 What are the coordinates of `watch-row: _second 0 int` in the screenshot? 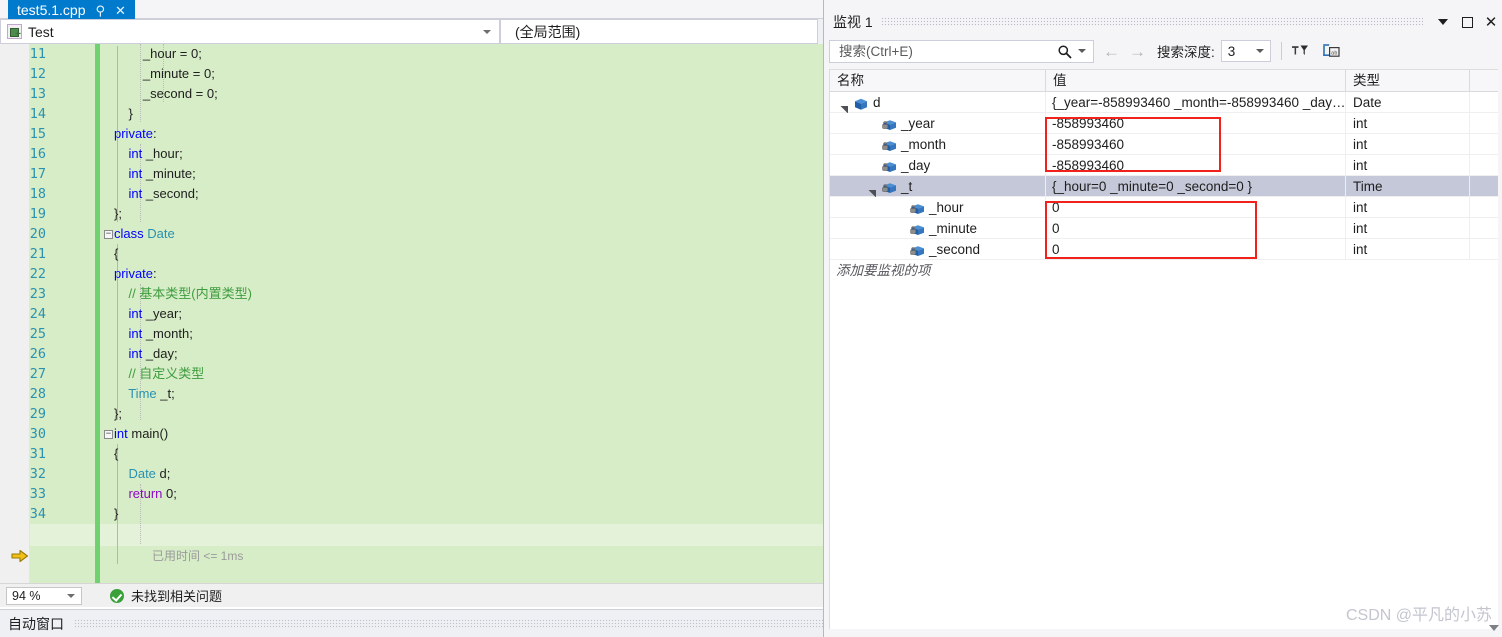 It's located at (1164, 249).